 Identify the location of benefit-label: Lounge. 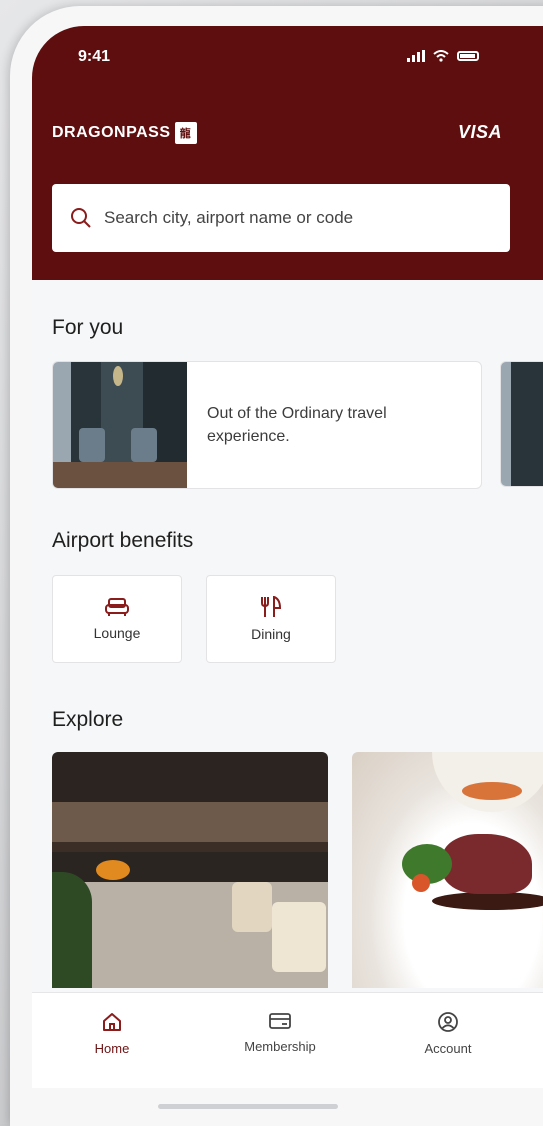
(117, 633).